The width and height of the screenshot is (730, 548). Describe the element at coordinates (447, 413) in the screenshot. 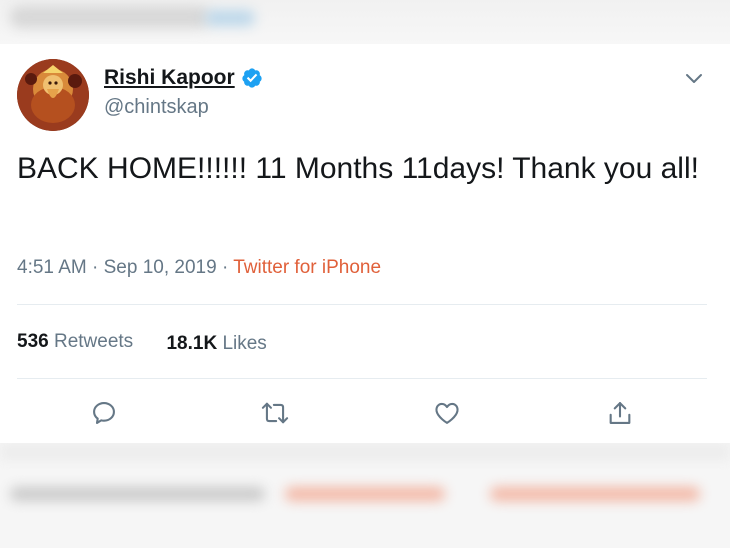

I see `like-icon` at that location.